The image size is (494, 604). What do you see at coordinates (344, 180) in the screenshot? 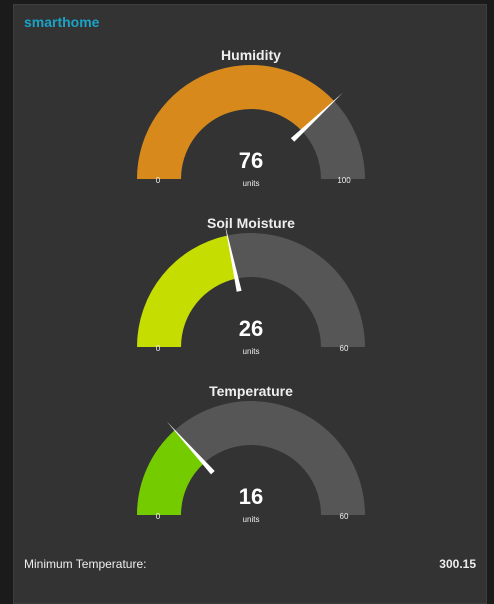
I see `gauge-max-label: 100` at bounding box center [344, 180].